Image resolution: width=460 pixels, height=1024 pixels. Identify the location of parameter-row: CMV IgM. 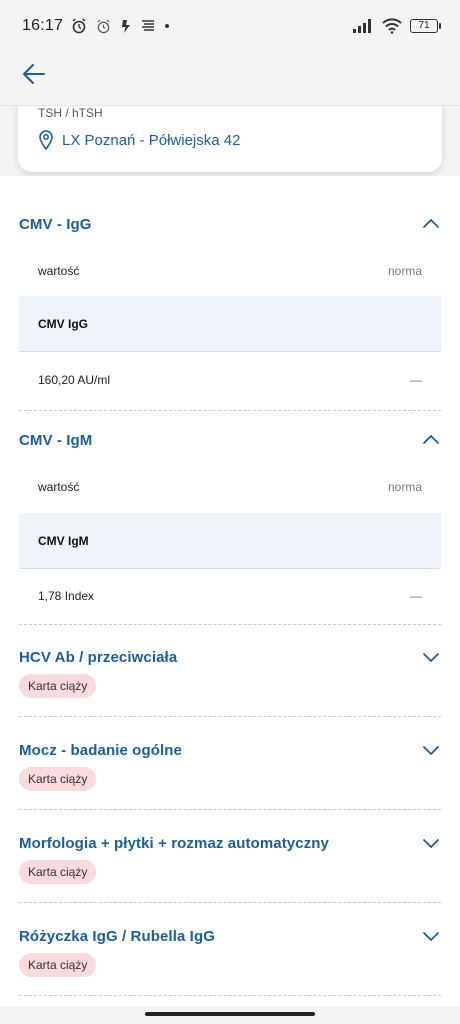
(230, 541).